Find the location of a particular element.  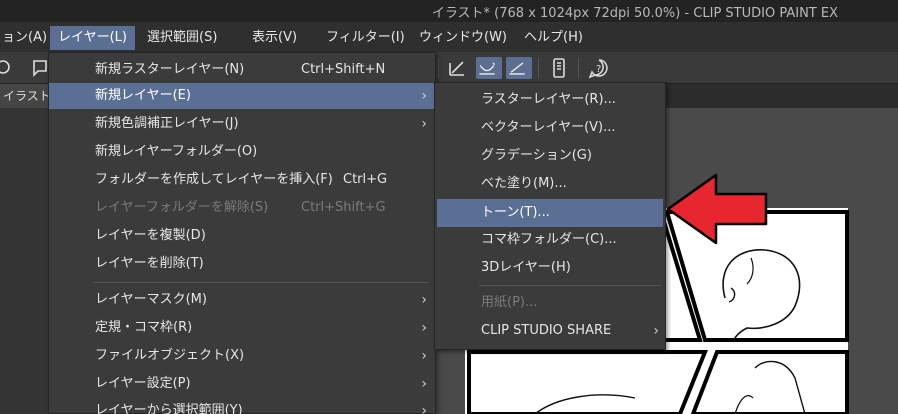

submenu-item-3d-layer: 3Dレイヤー(H) is located at coordinates (550, 268).